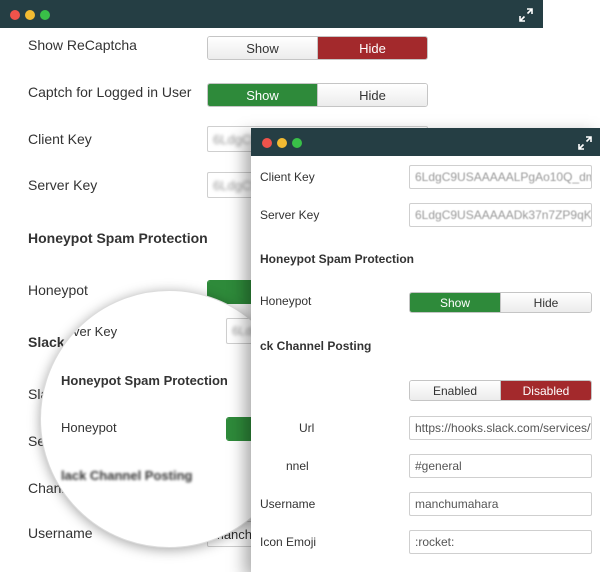 The image size is (600, 572). What do you see at coordinates (545, 390) in the screenshot?
I see `slack-disabled-button: Disabled` at bounding box center [545, 390].